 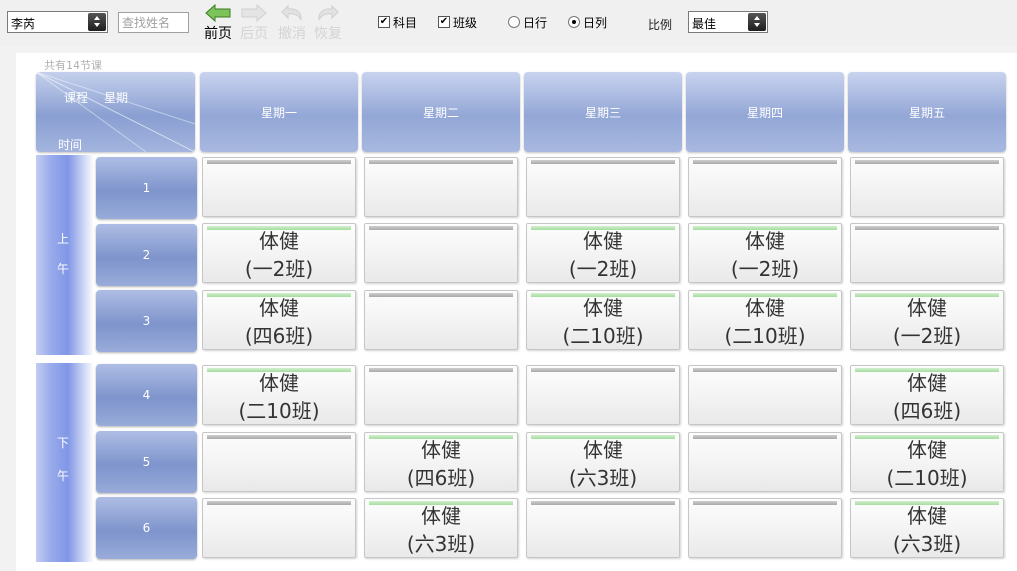 What do you see at coordinates (397, 22) in the screenshot?
I see `show-subject-checkbox: ✔ 科目` at bounding box center [397, 22].